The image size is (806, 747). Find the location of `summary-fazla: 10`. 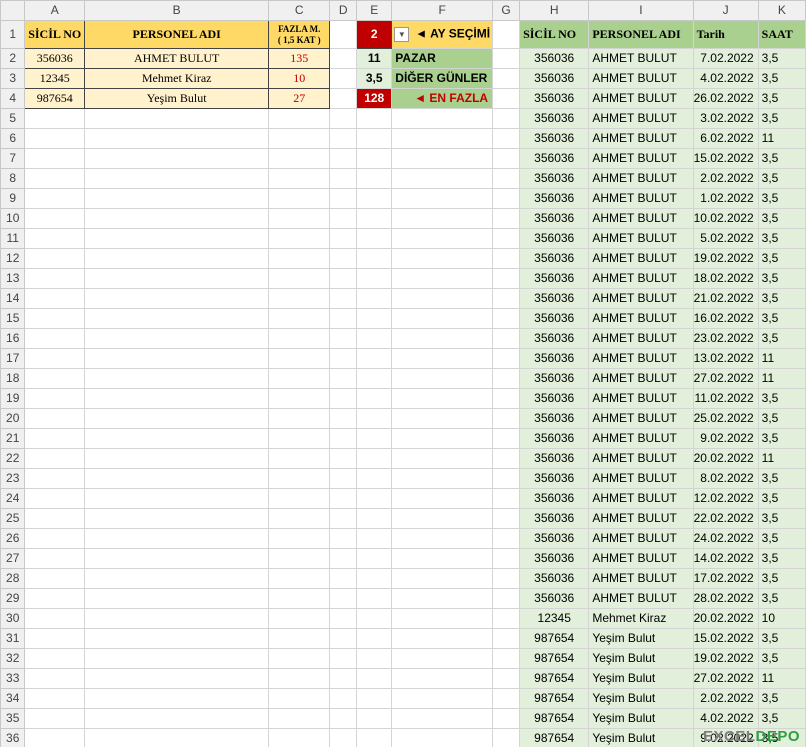

summary-fazla: 10 is located at coordinates (299, 78).